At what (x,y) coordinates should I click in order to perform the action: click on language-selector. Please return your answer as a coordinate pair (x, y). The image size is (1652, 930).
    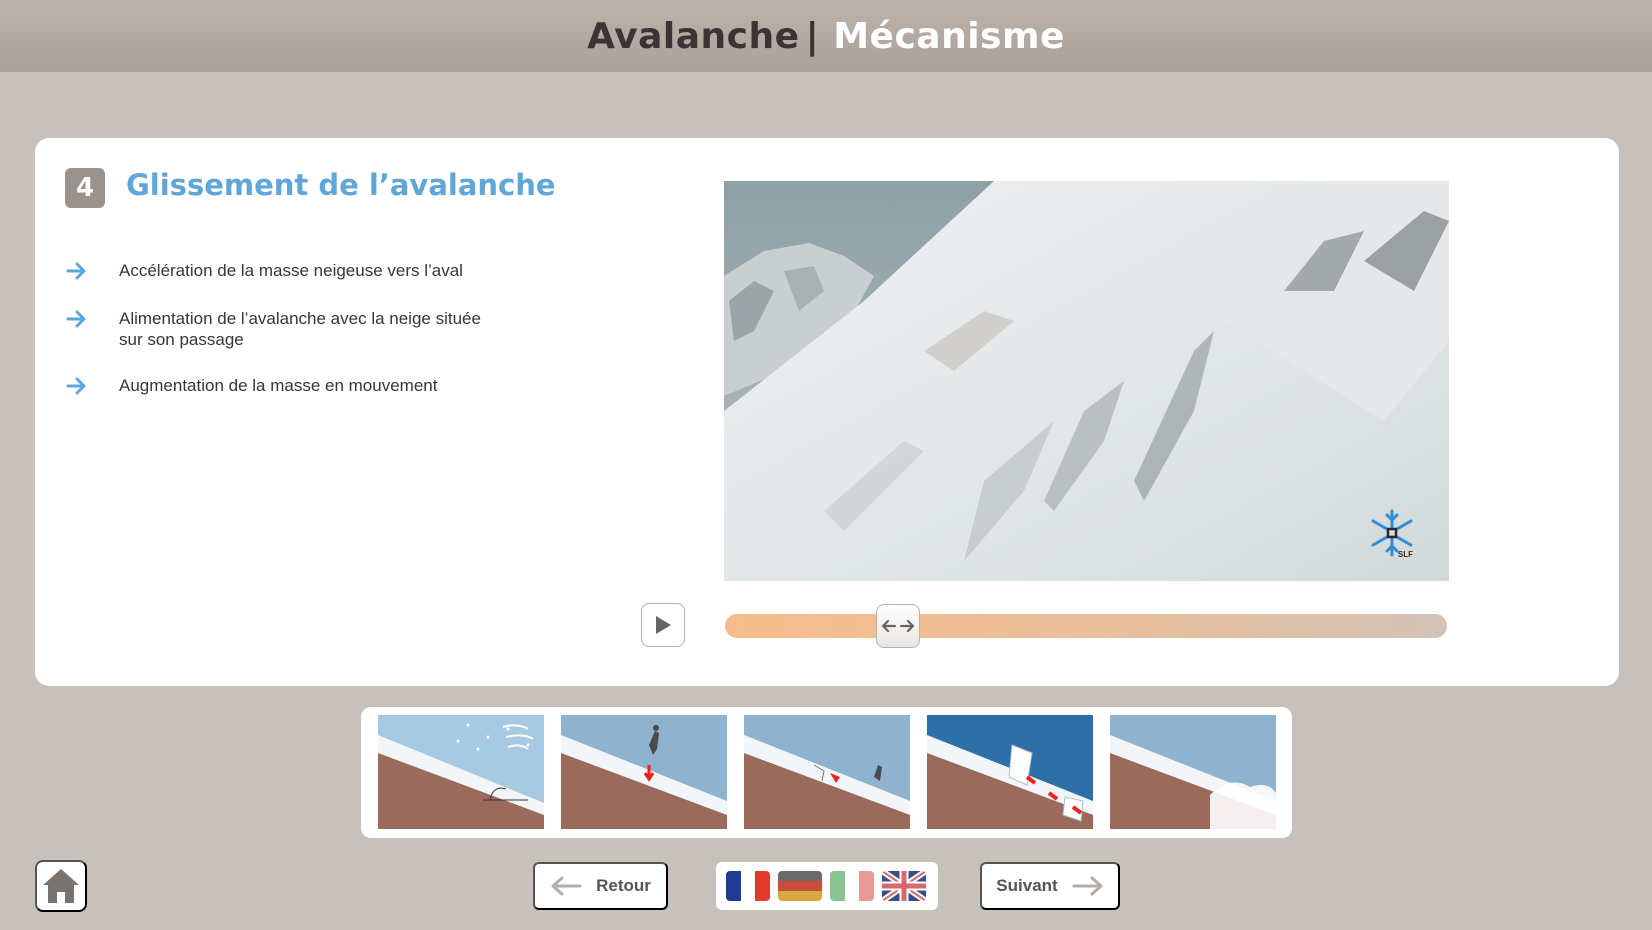
    Looking at the image, I should click on (827, 886).